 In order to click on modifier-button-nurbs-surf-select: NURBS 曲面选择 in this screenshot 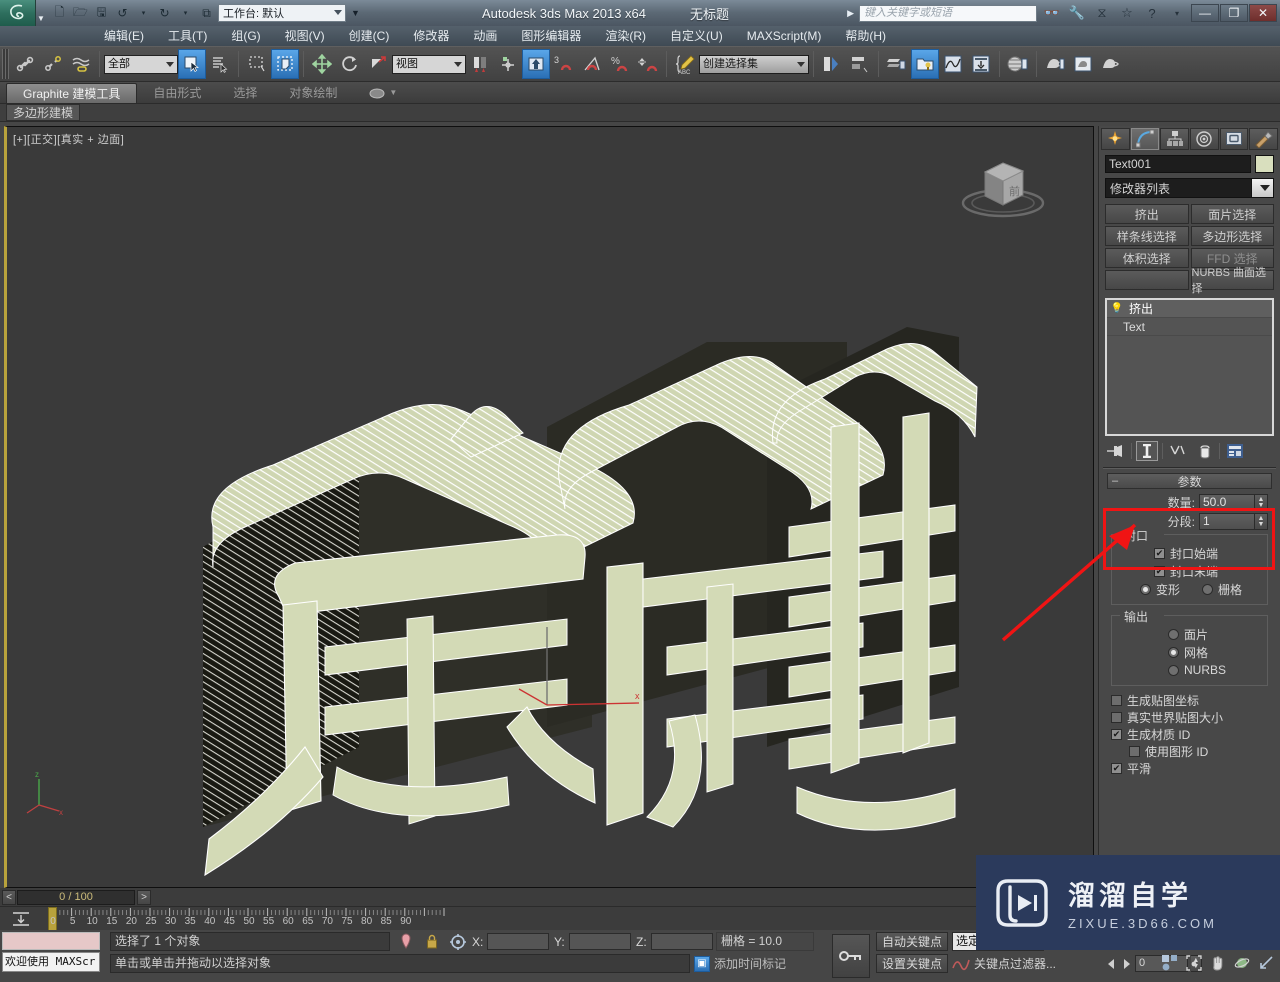, I will do `click(1232, 281)`.